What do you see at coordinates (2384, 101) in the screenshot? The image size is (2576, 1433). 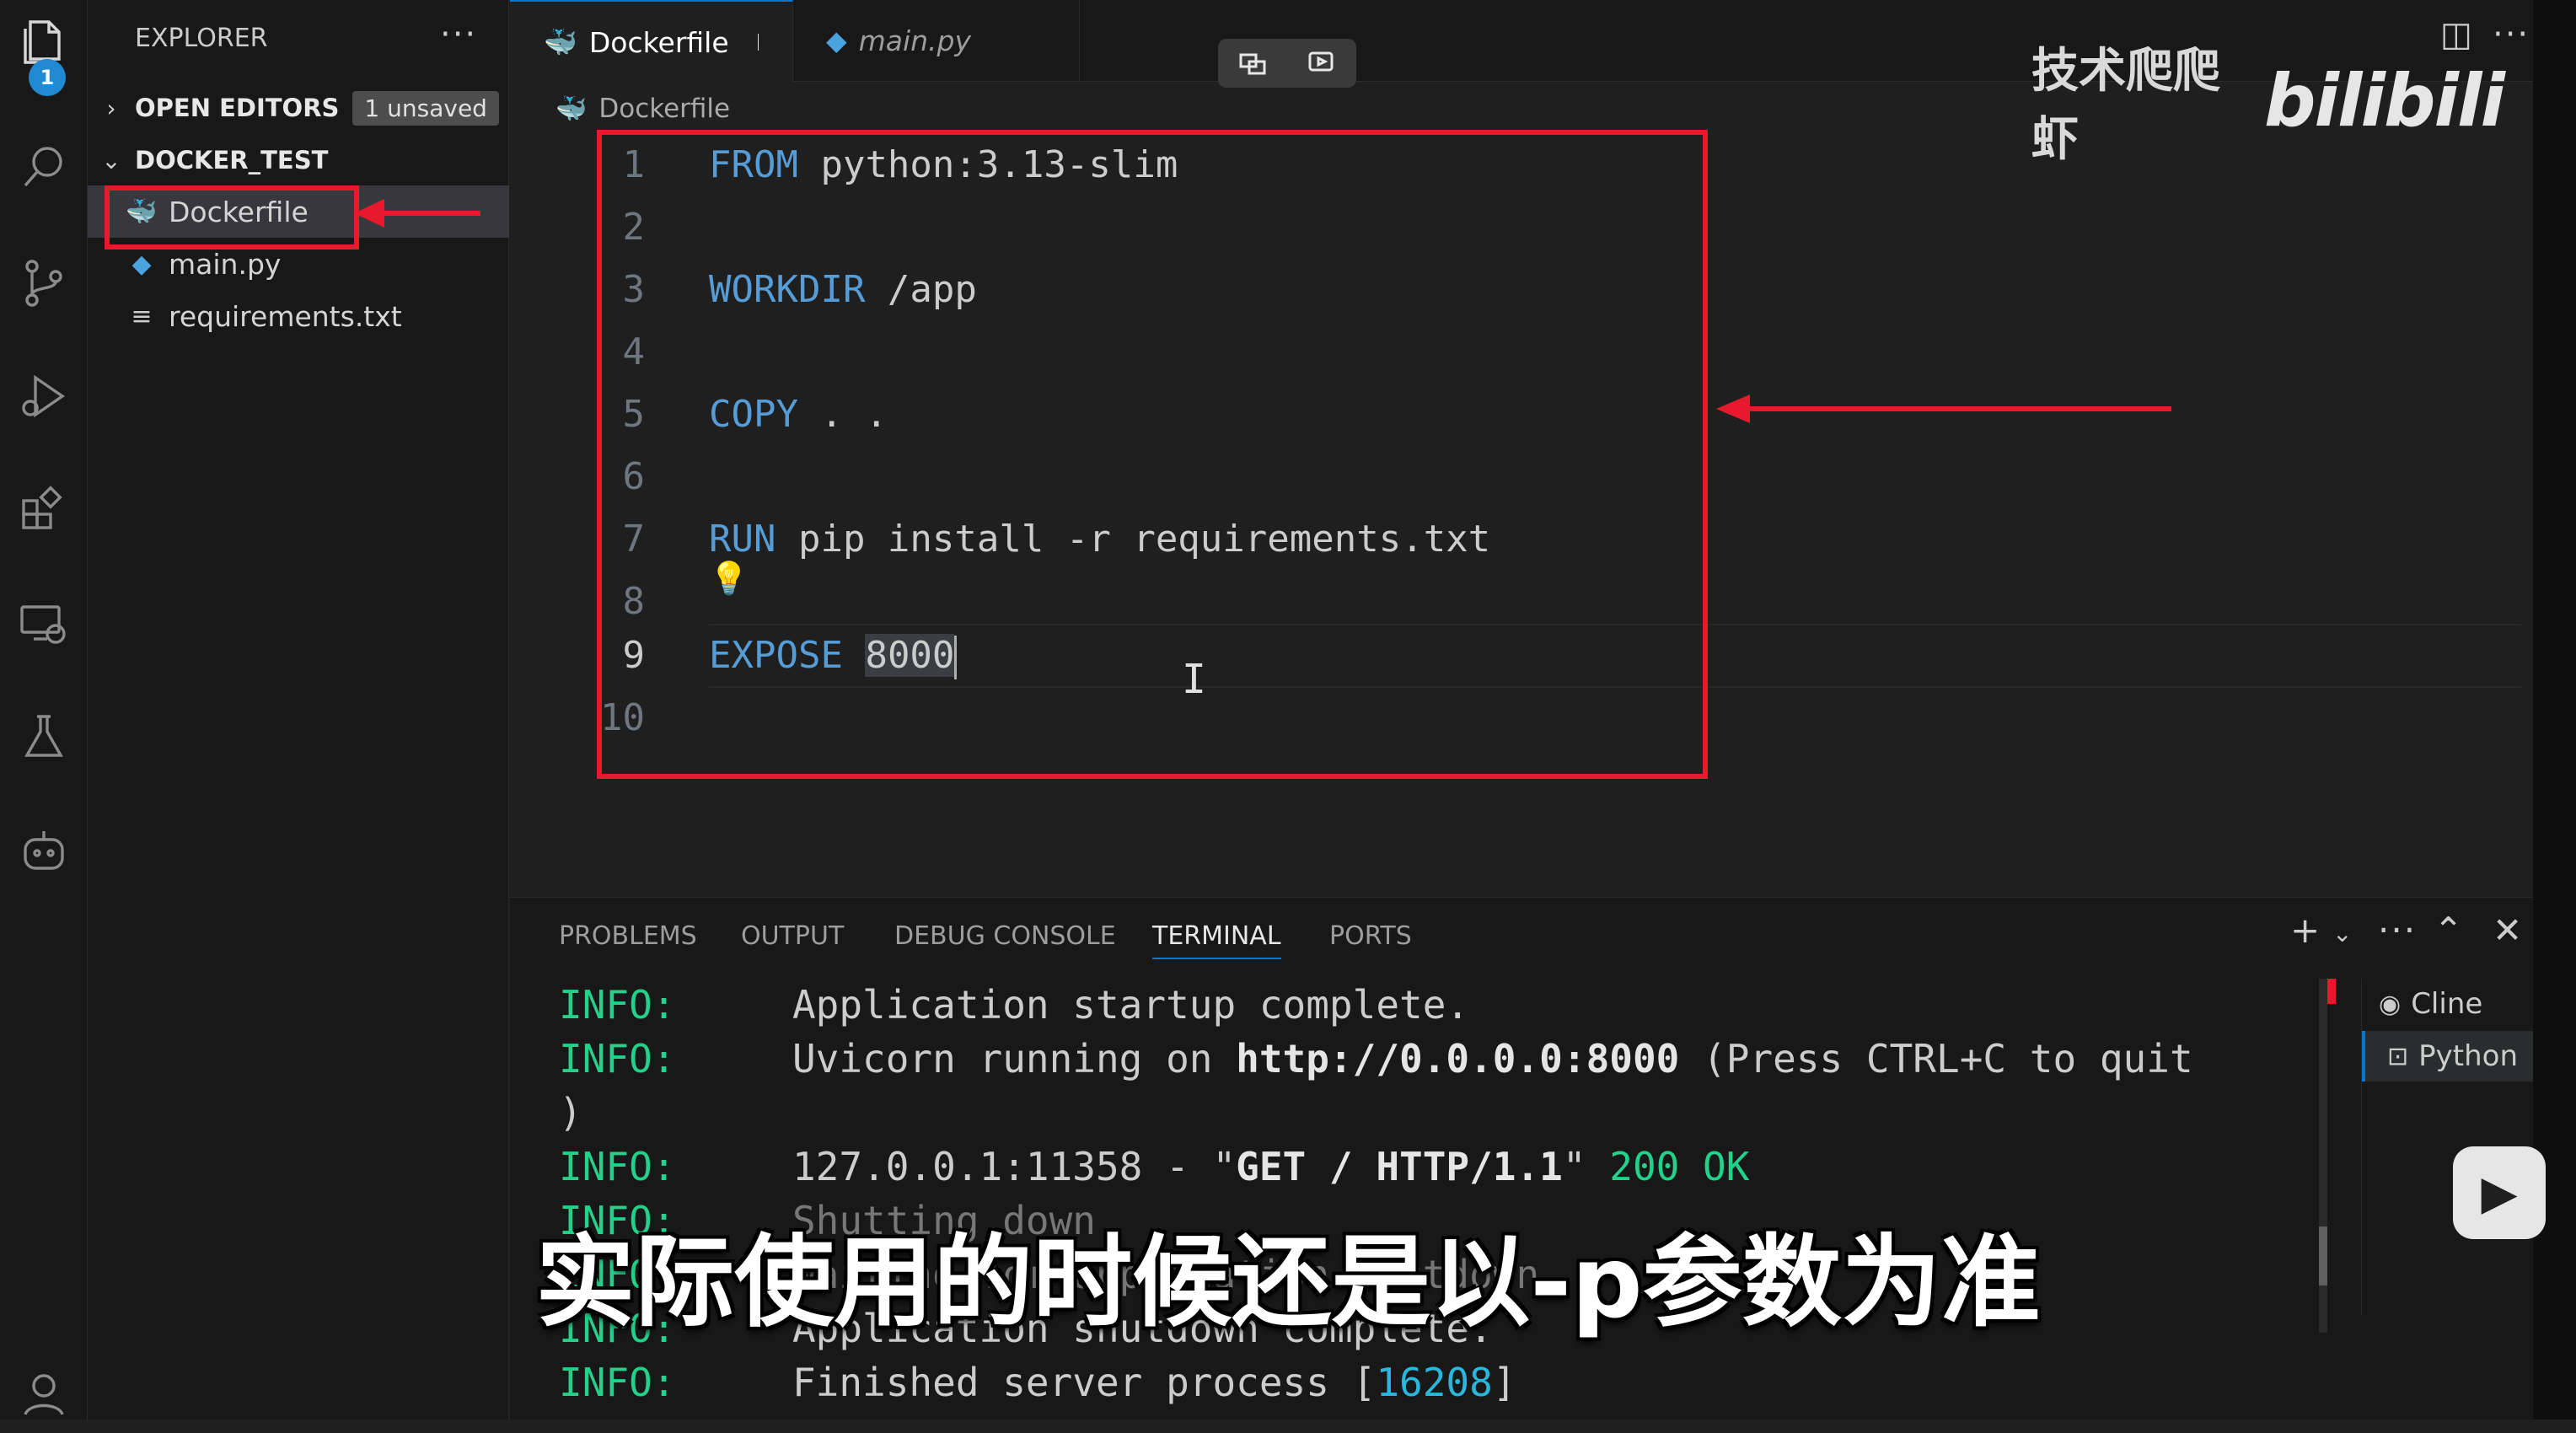 I see `bilibili-logo: bilibili` at bounding box center [2384, 101].